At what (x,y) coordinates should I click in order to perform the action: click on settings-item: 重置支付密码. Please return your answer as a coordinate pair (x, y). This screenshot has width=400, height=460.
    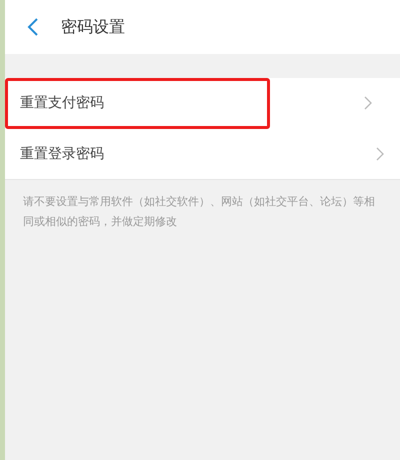
    Looking at the image, I should click on (137, 103).